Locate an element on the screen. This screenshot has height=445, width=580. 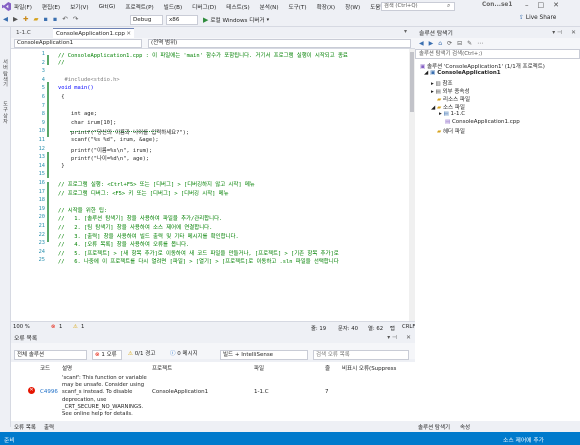
column-header-project: 프로젝트 is located at coordinates (162, 368).